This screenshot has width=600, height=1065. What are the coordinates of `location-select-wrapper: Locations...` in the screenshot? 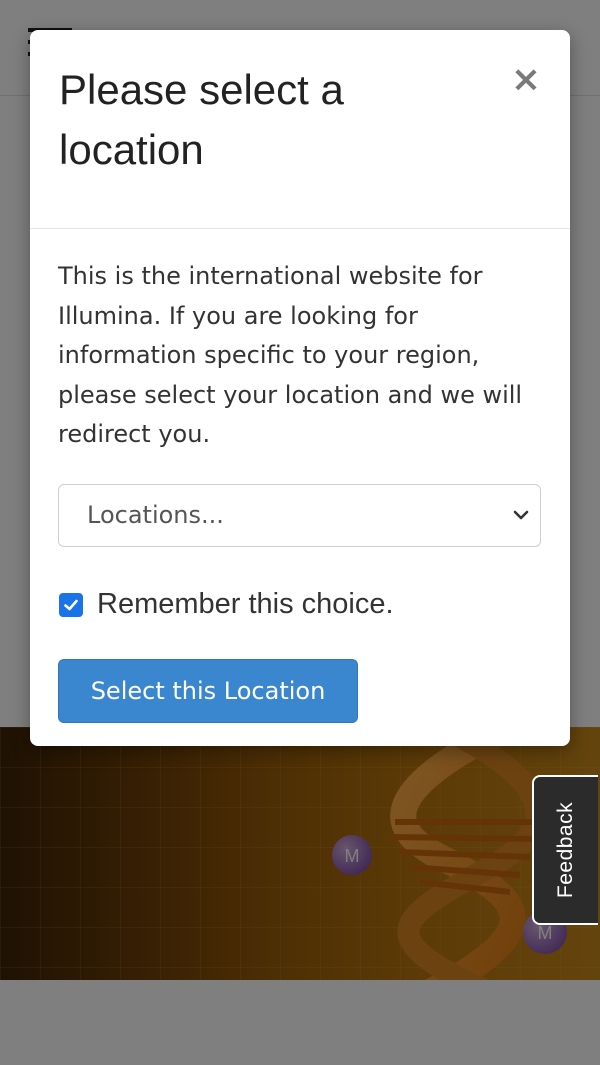 It's located at (299, 515).